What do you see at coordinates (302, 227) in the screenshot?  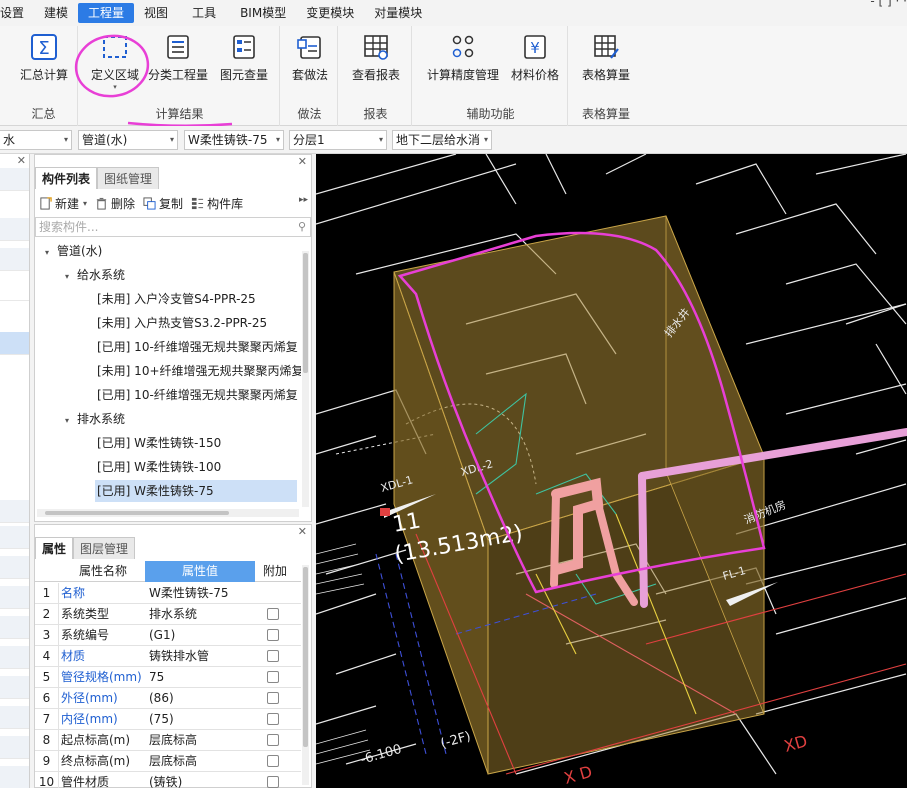 I see `search-icon: ⚲` at bounding box center [302, 227].